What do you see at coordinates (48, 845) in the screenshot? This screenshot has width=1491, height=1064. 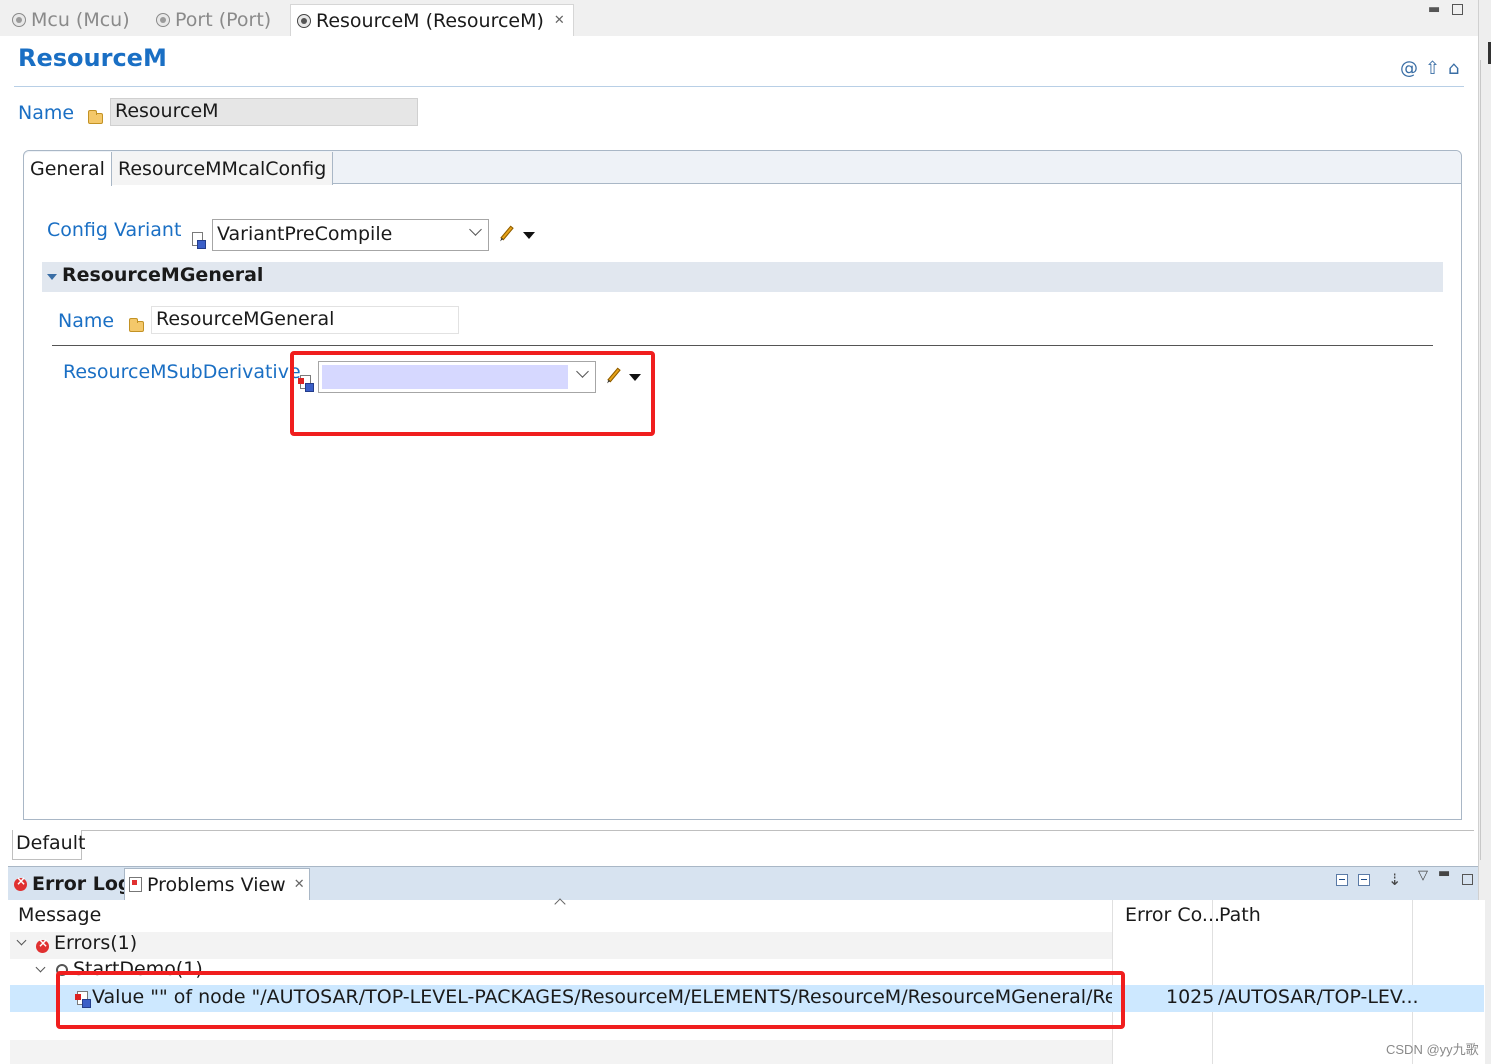 I see `page-tab-default: Default` at bounding box center [48, 845].